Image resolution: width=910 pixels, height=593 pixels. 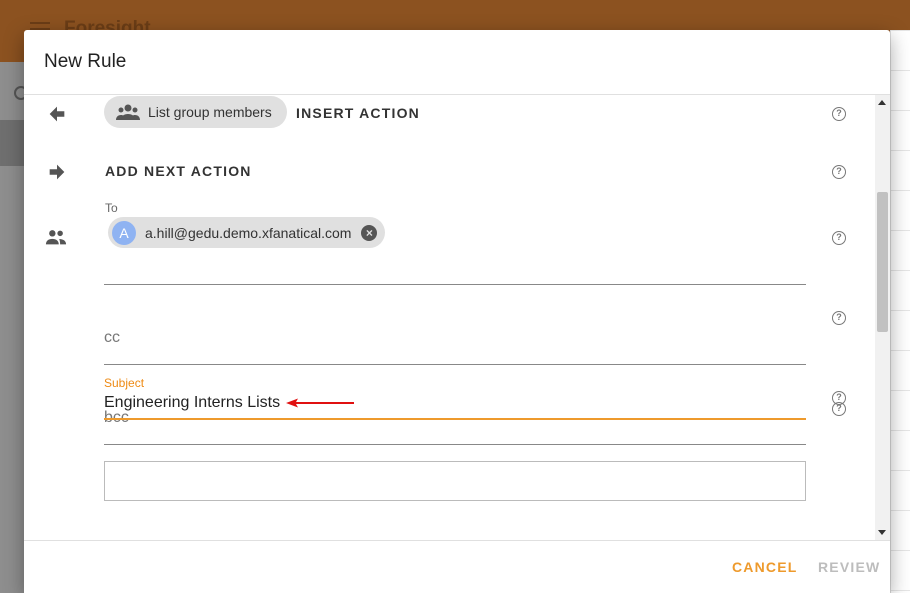 What do you see at coordinates (320, 403) in the screenshot?
I see `annotation-arrow` at bounding box center [320, 403].